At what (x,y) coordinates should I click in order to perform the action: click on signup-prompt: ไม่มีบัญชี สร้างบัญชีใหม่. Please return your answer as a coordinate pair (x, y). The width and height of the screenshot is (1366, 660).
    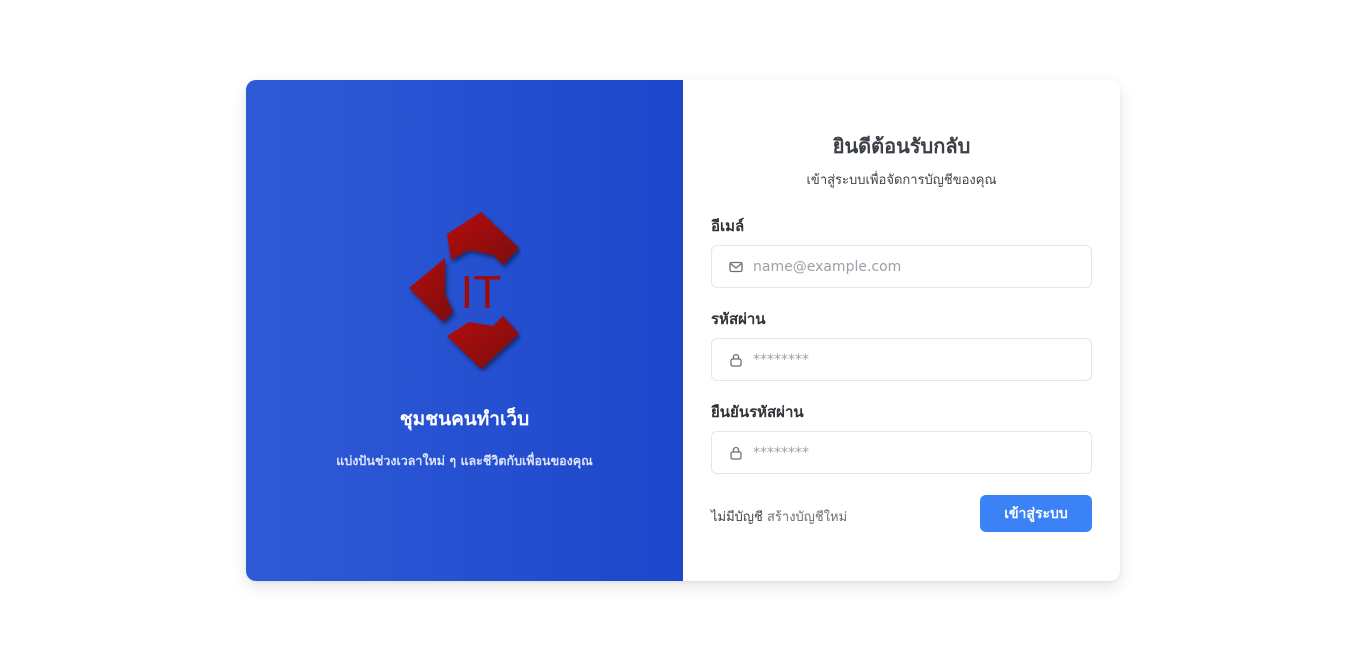
    Looking at the image, I should click on (779, 516).